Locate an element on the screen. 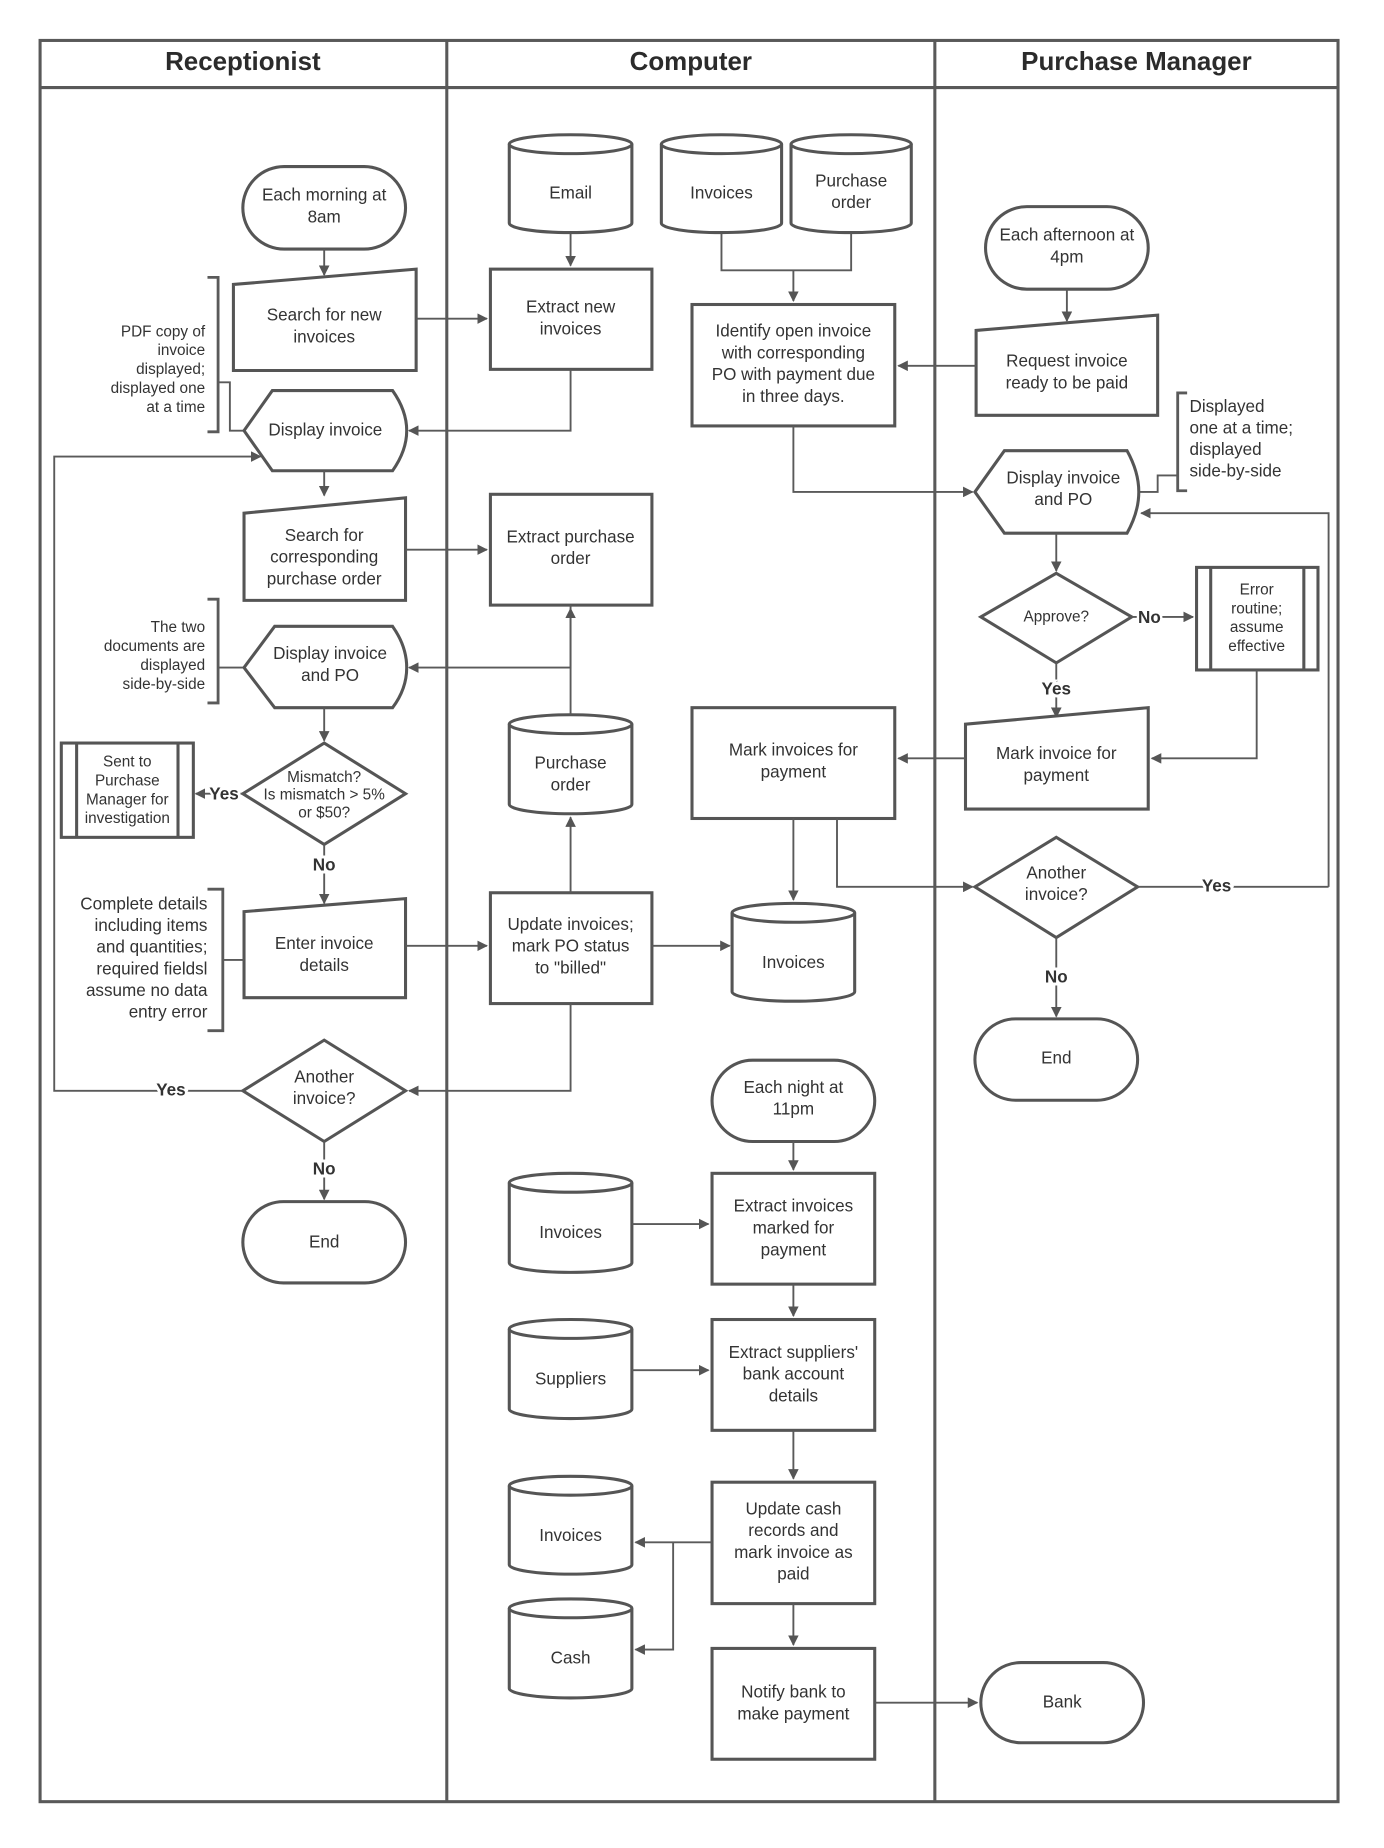 The width and height of the screenshot is (1384, 1848). label-yes-approve: Yes is located at coordinates (1056, 689).